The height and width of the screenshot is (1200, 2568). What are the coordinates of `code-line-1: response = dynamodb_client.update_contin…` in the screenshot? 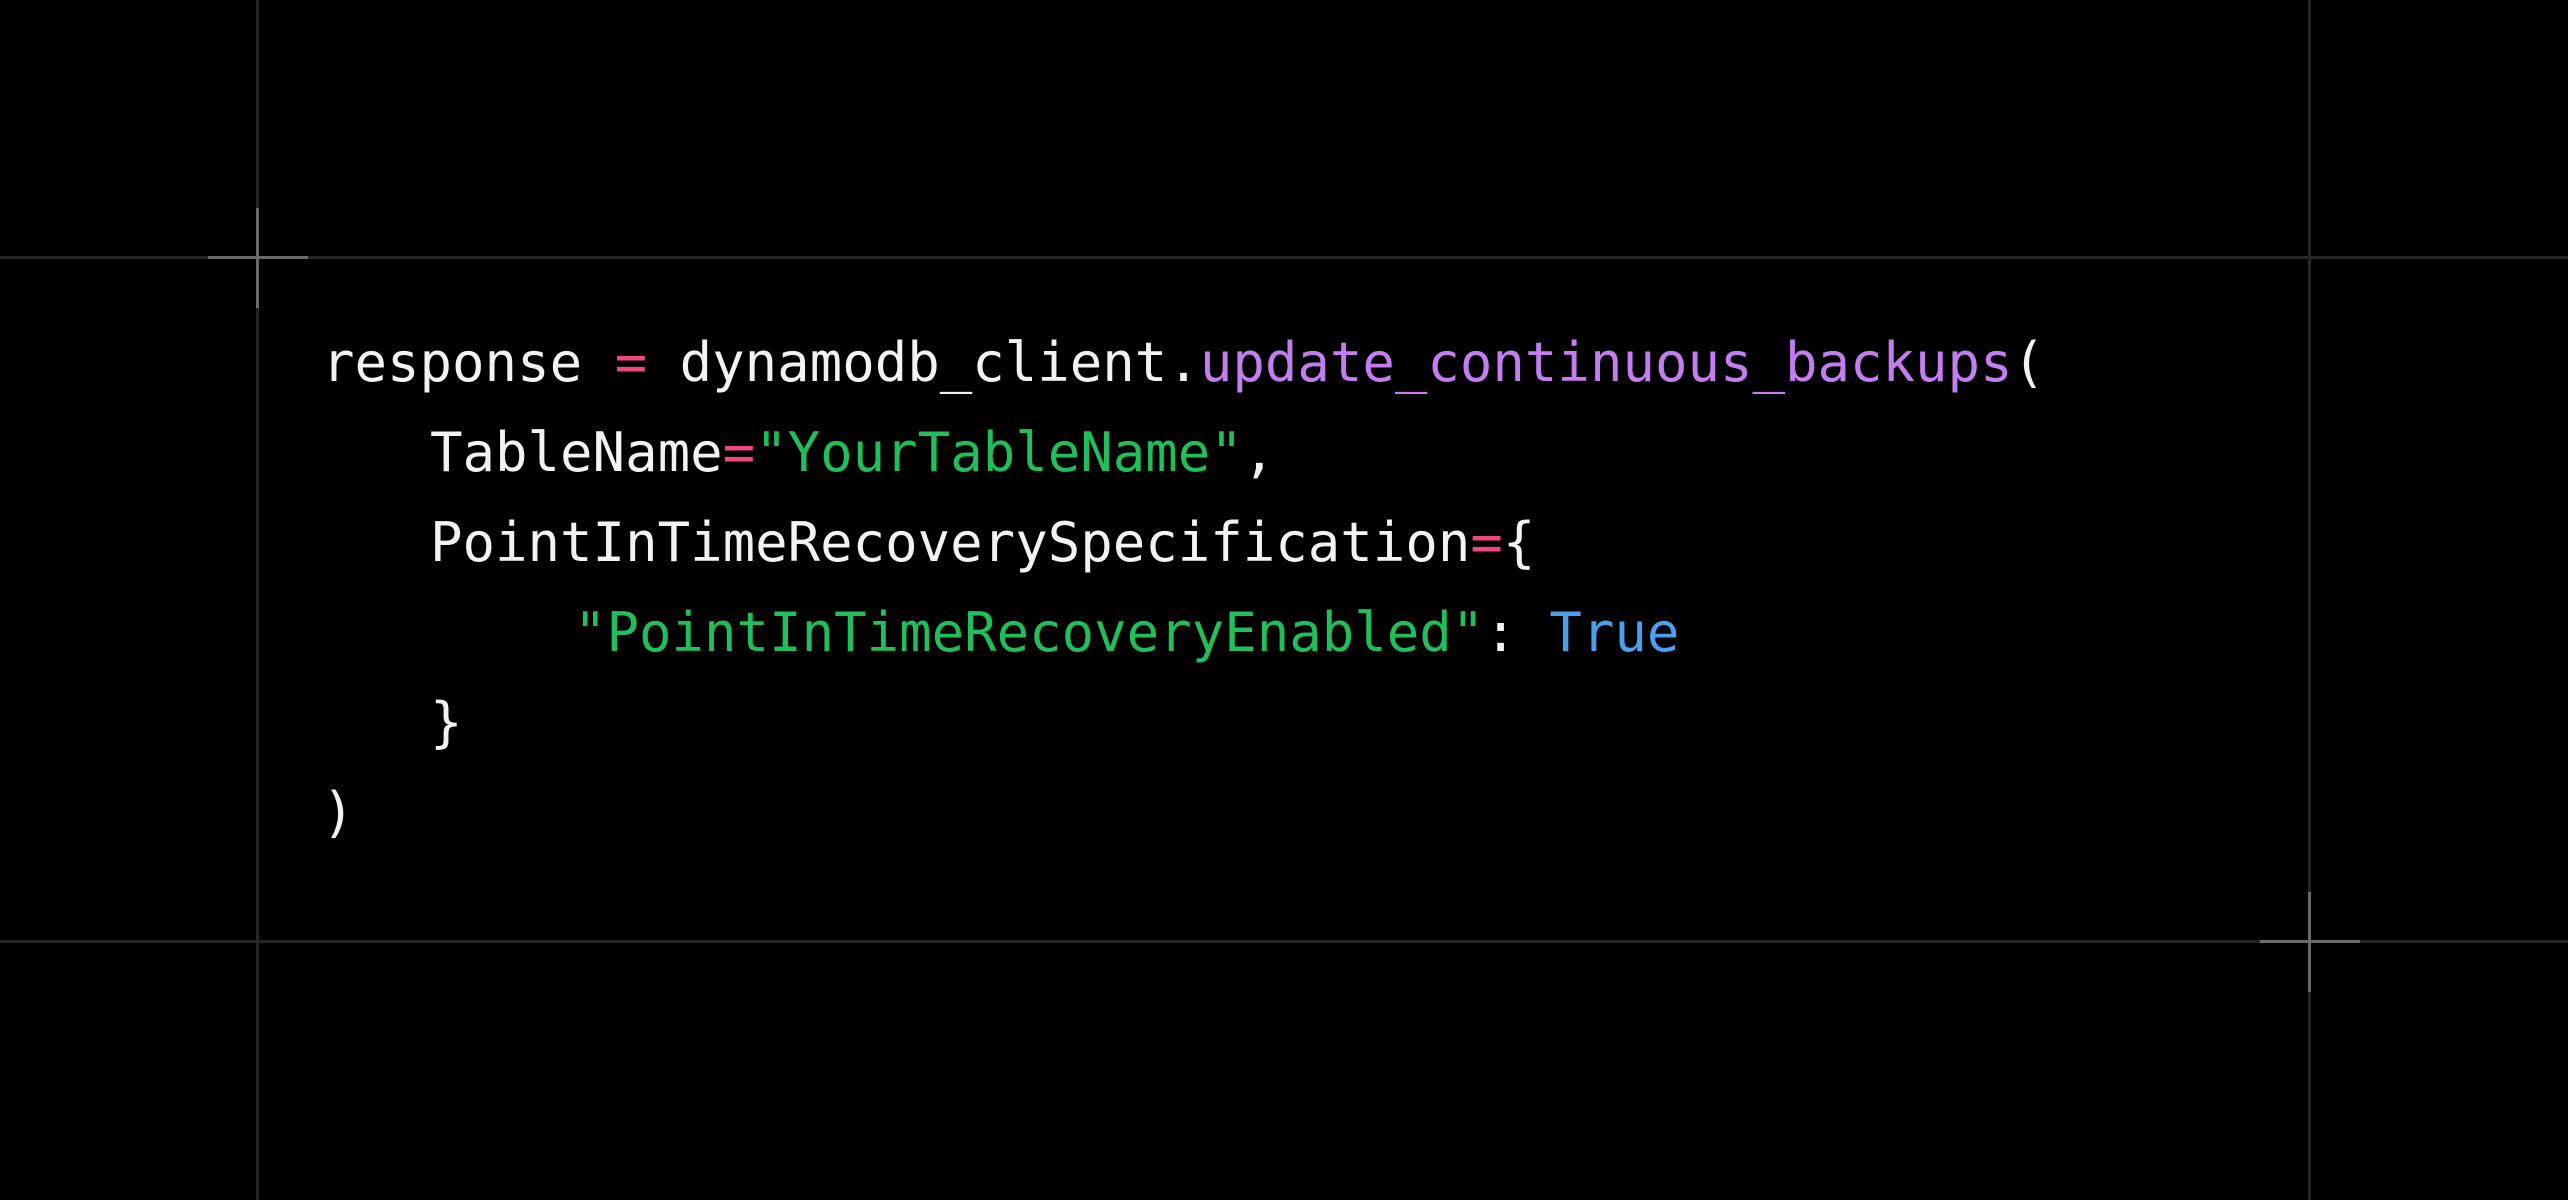 It's located at (1183, 363).